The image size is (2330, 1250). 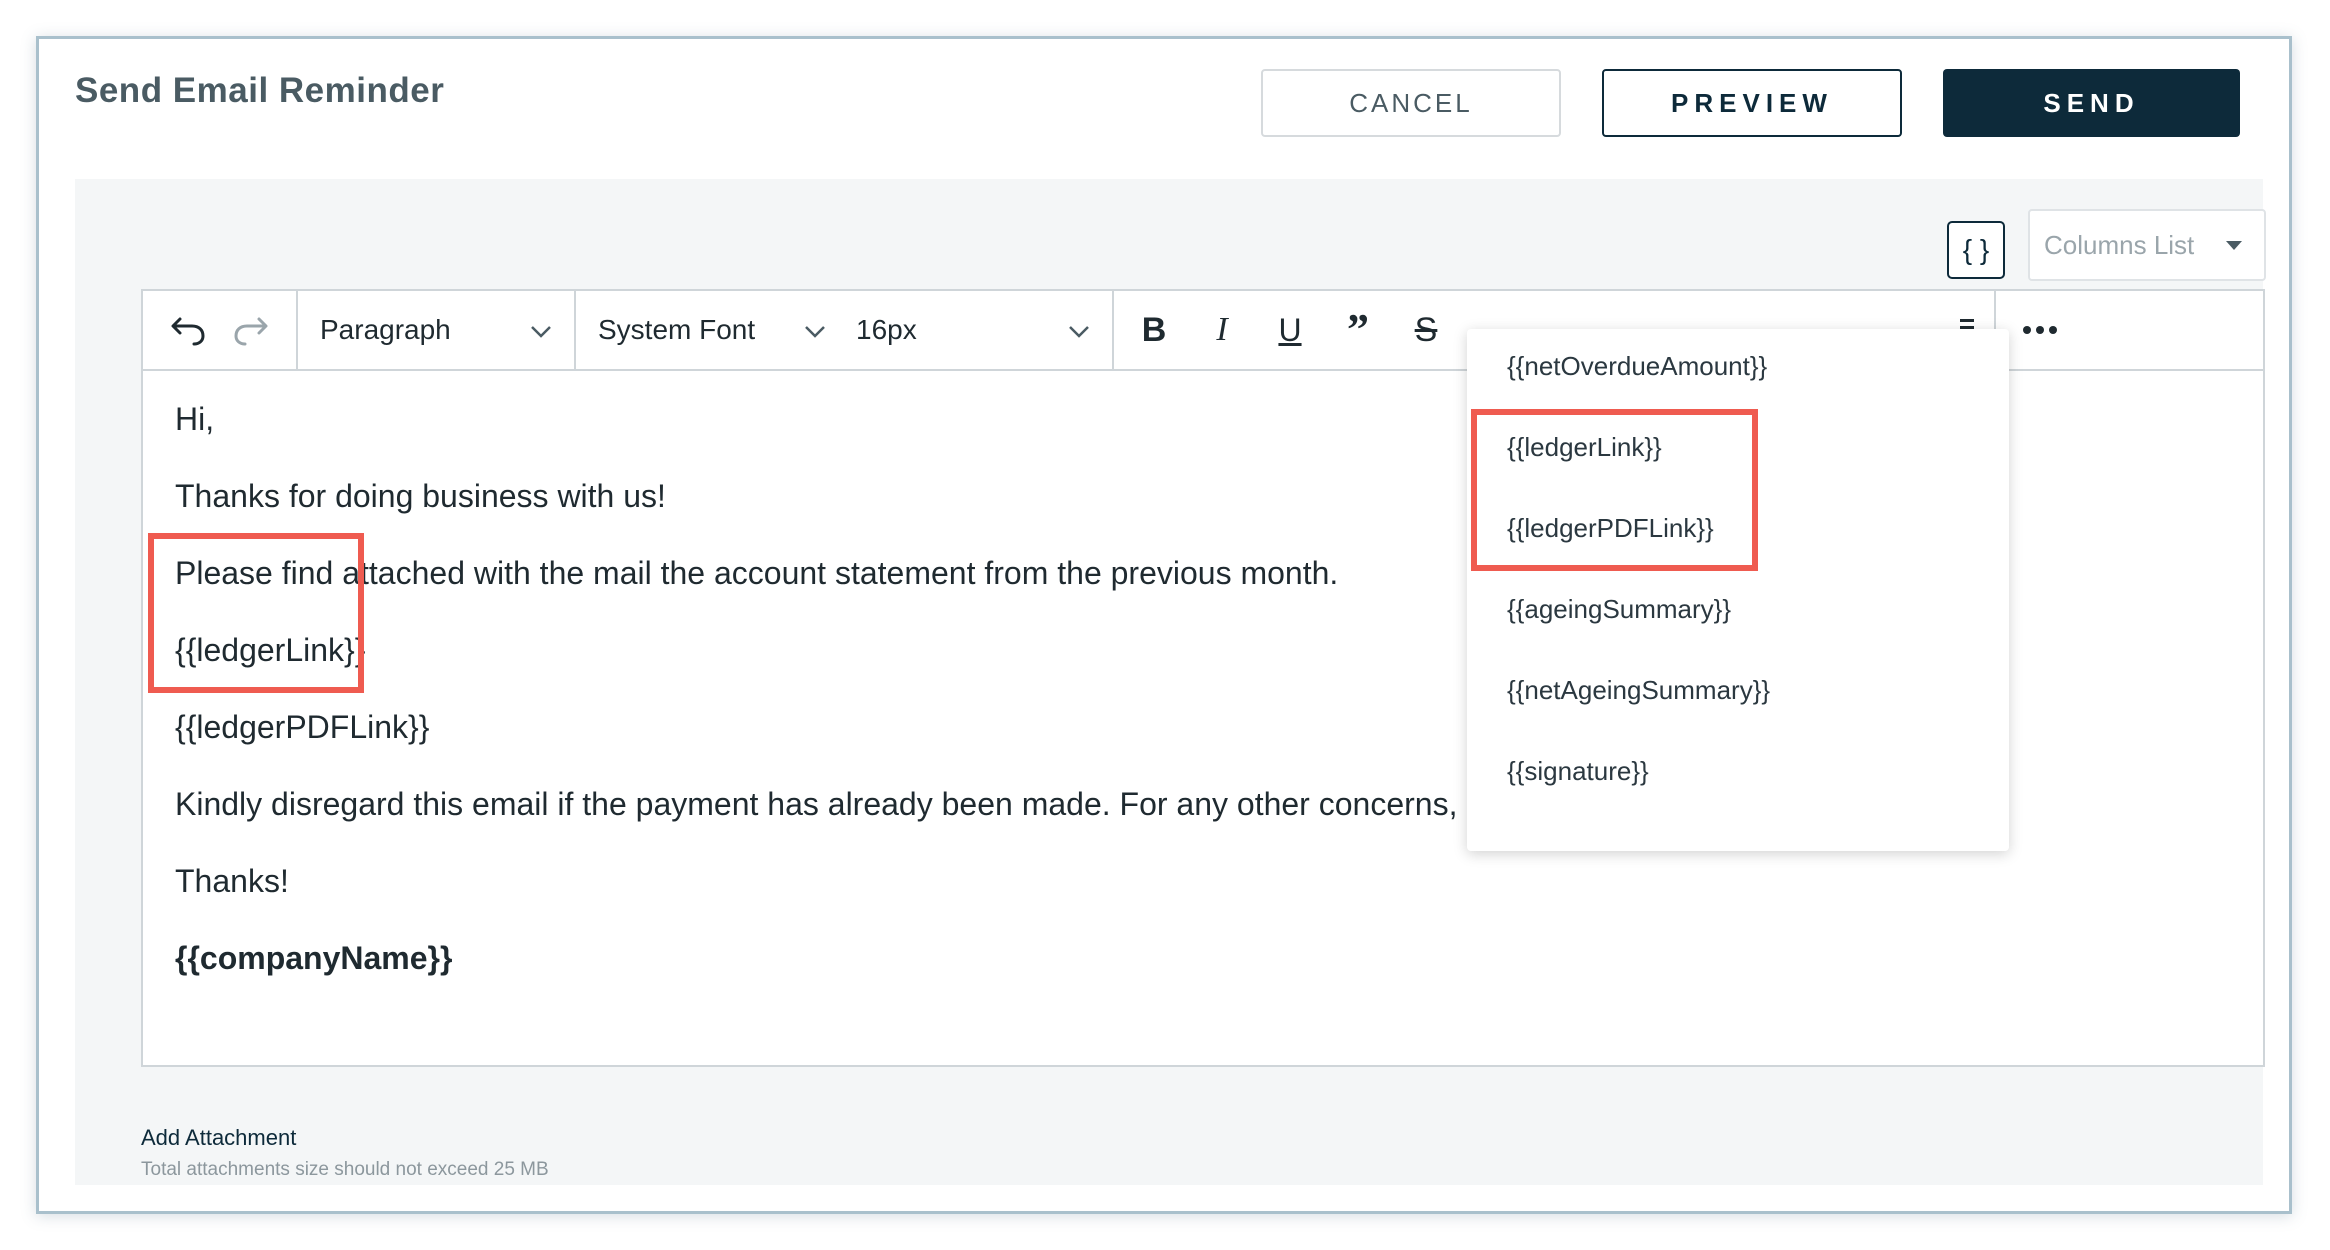 I want to click on strikethrough-icon: S, so click(x=1426, y=330).